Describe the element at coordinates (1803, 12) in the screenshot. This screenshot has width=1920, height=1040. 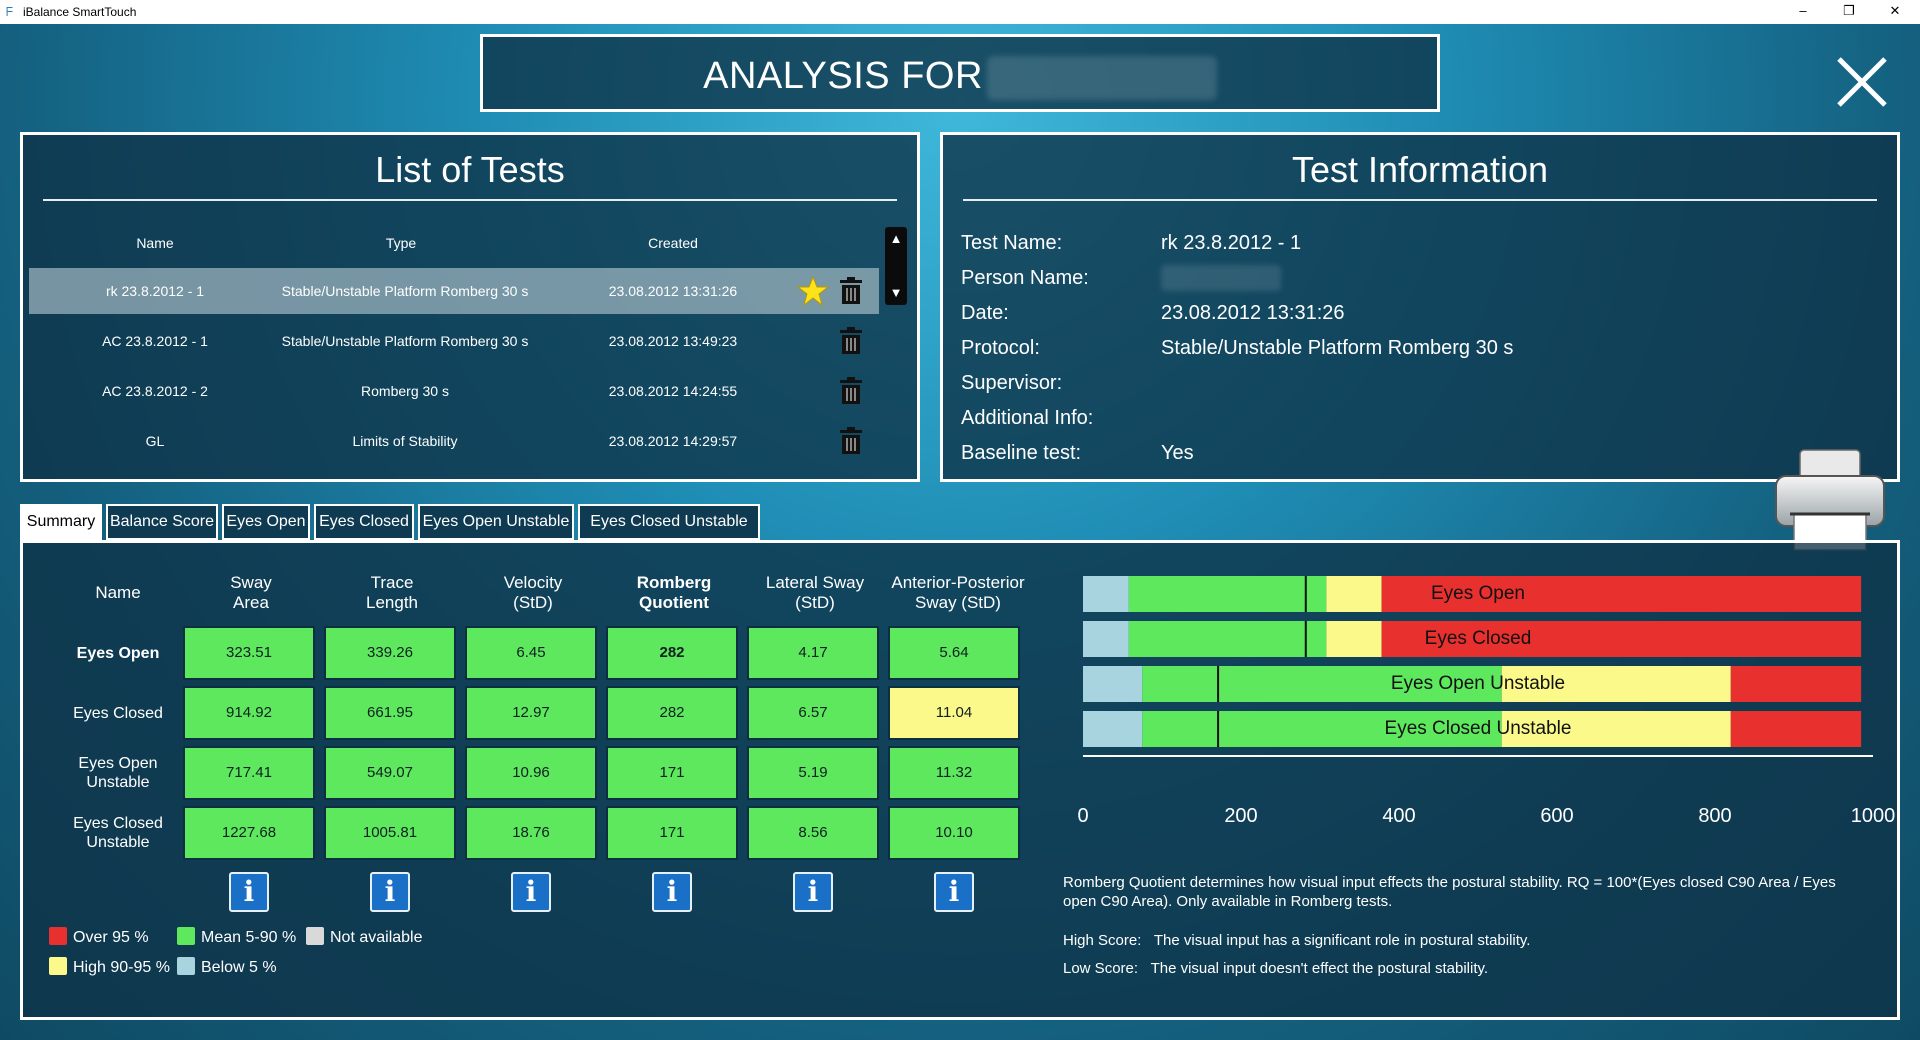
I see `minimize-button: –` at that location.